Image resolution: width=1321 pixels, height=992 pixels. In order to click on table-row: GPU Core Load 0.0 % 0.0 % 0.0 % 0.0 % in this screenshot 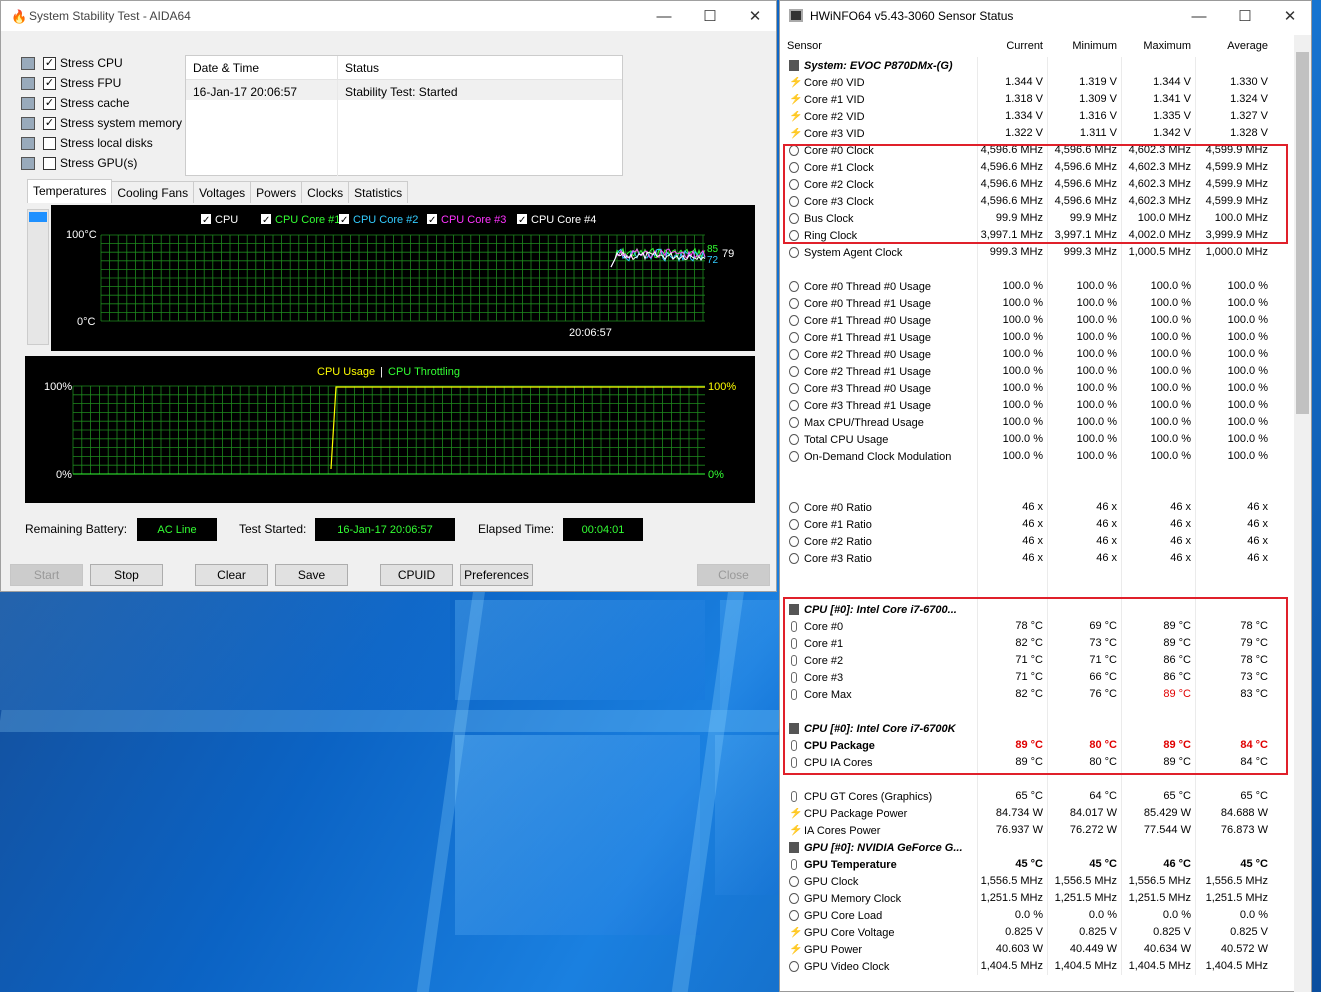, I will do `click(1037, 915)`.